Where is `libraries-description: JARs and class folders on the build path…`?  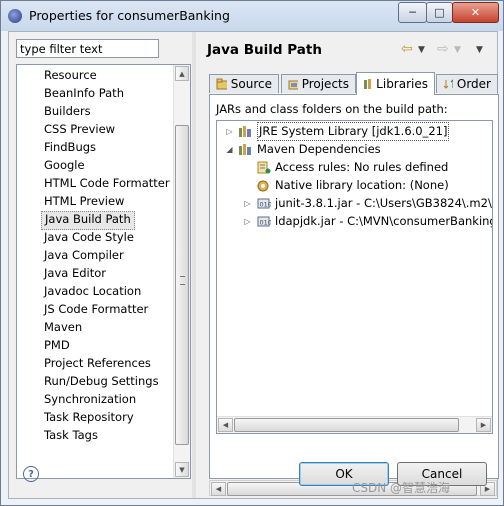
libraries-description: JARs and class folders on the build path… is located at coordinates (332, 109).